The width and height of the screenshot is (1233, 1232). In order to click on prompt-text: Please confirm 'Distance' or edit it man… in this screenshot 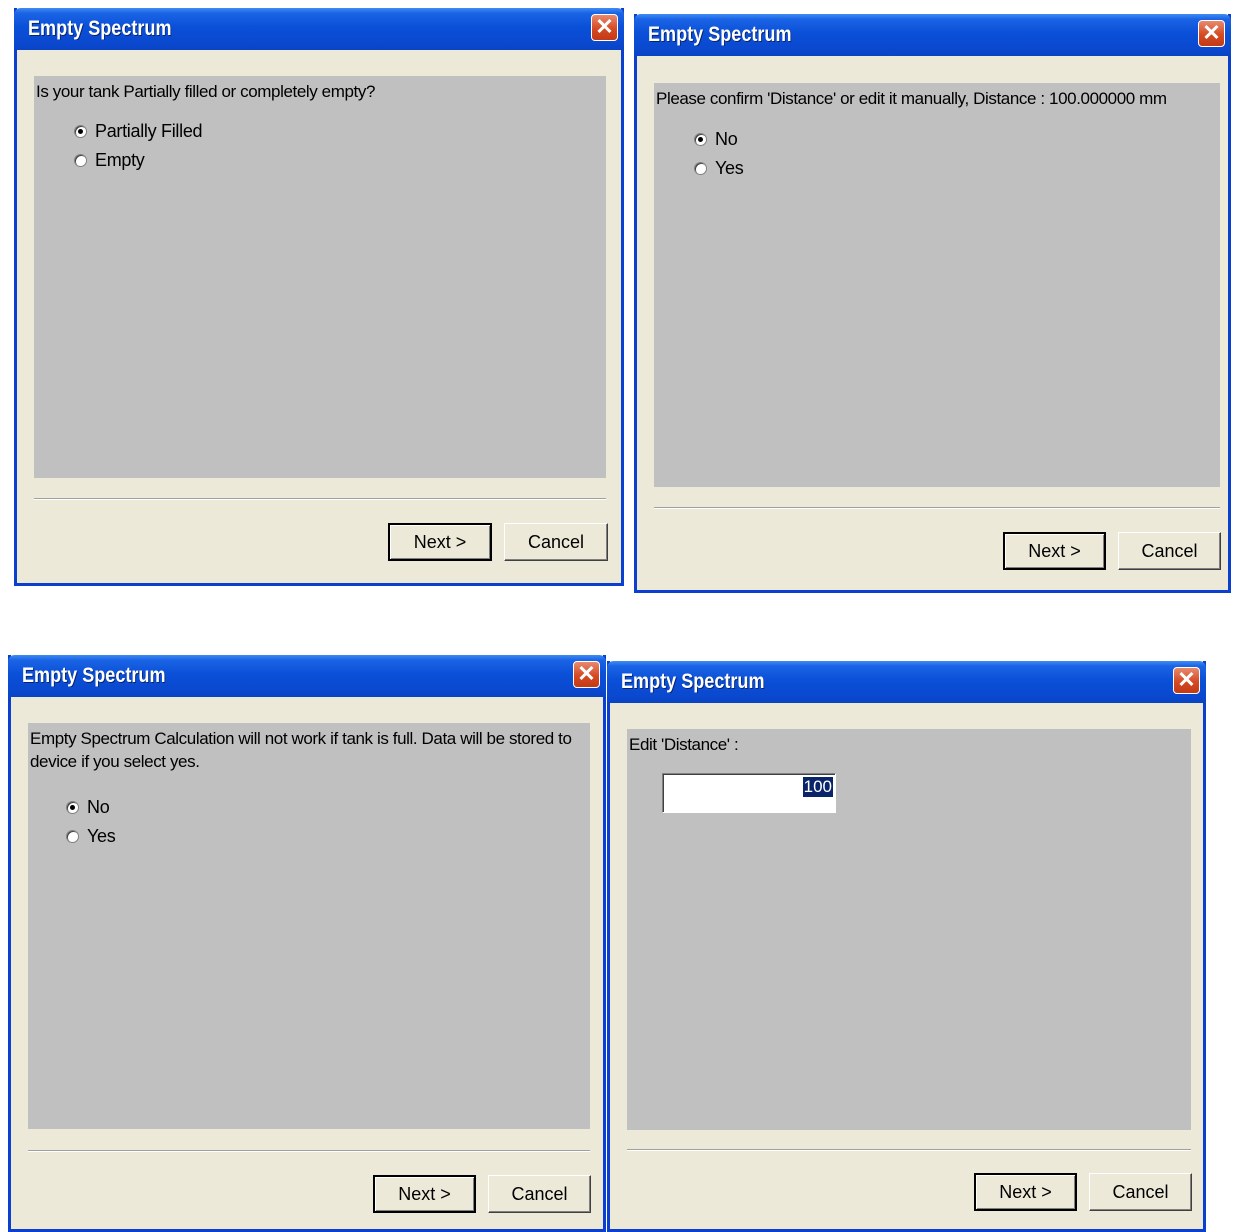, I will do `click(911, 98)`.